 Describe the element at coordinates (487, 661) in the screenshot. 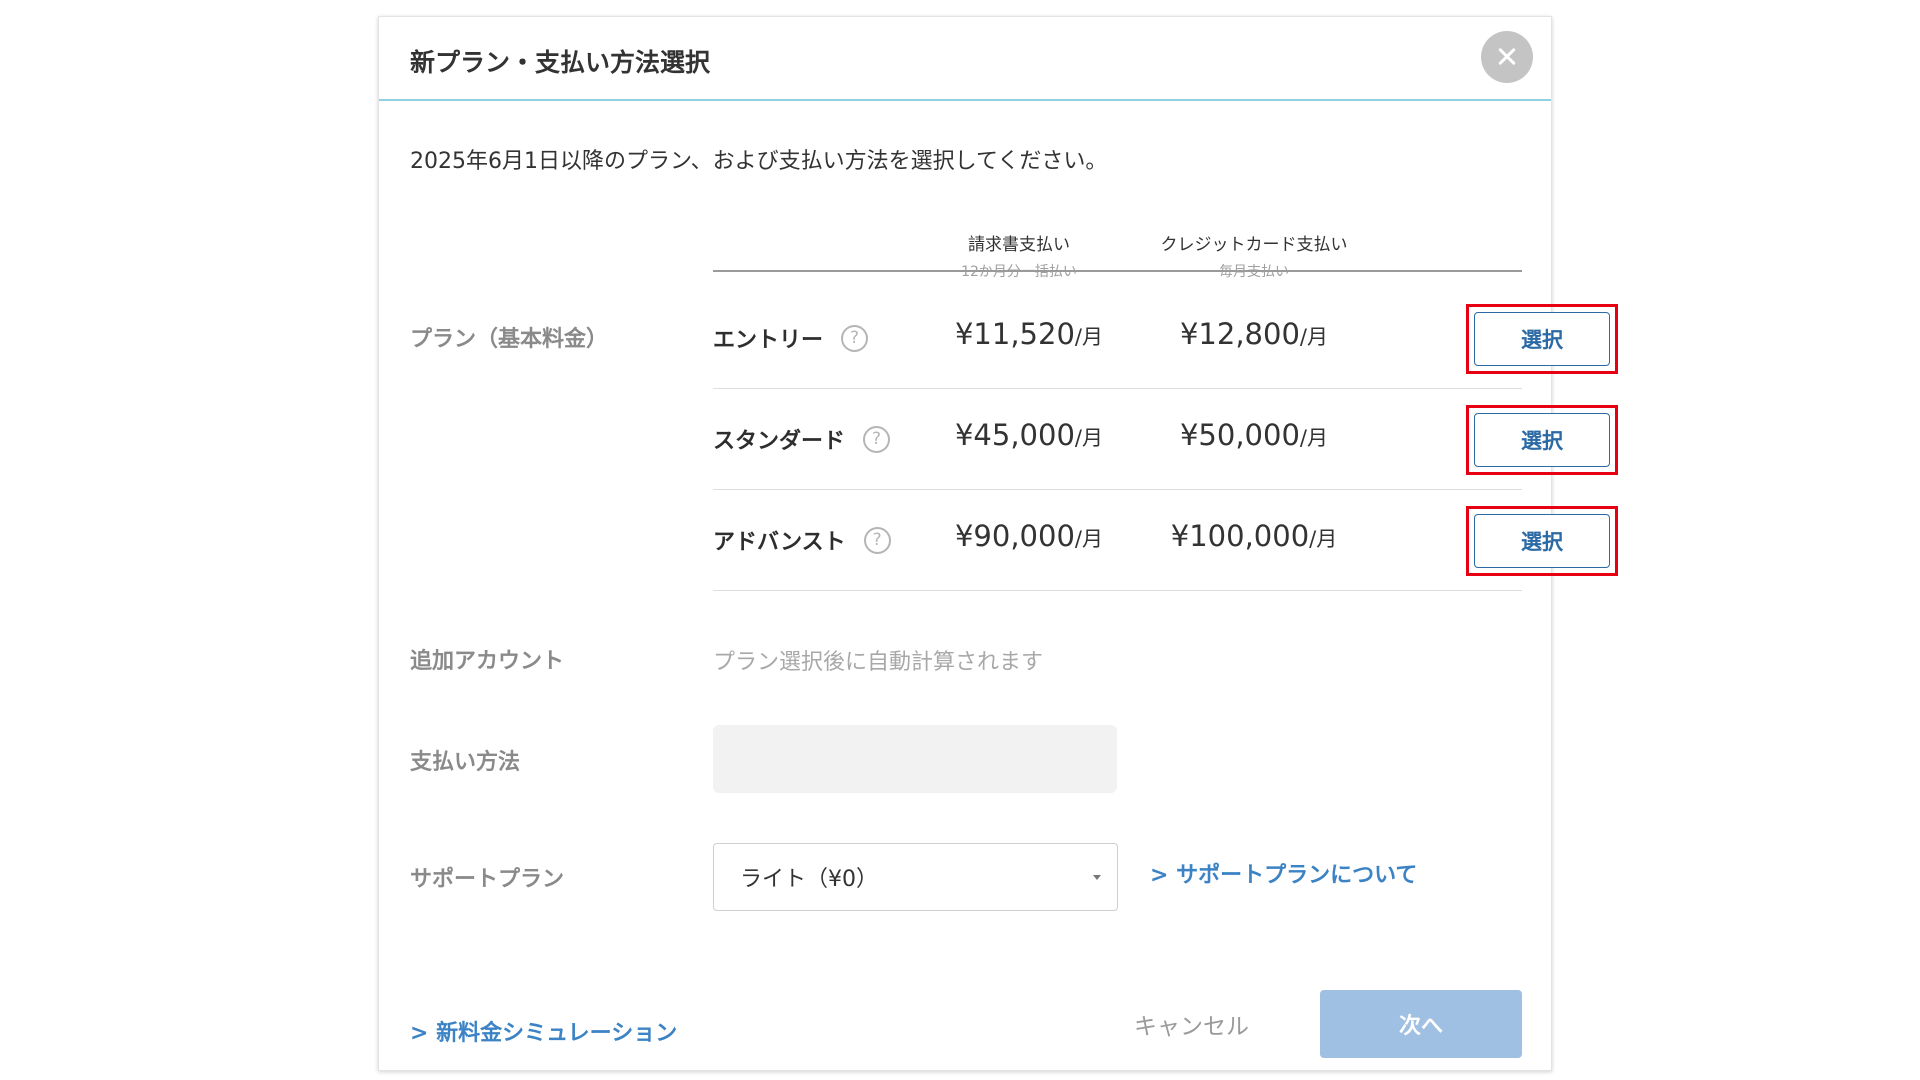

I see `additional-account-label: 追加アカウント` at that location.